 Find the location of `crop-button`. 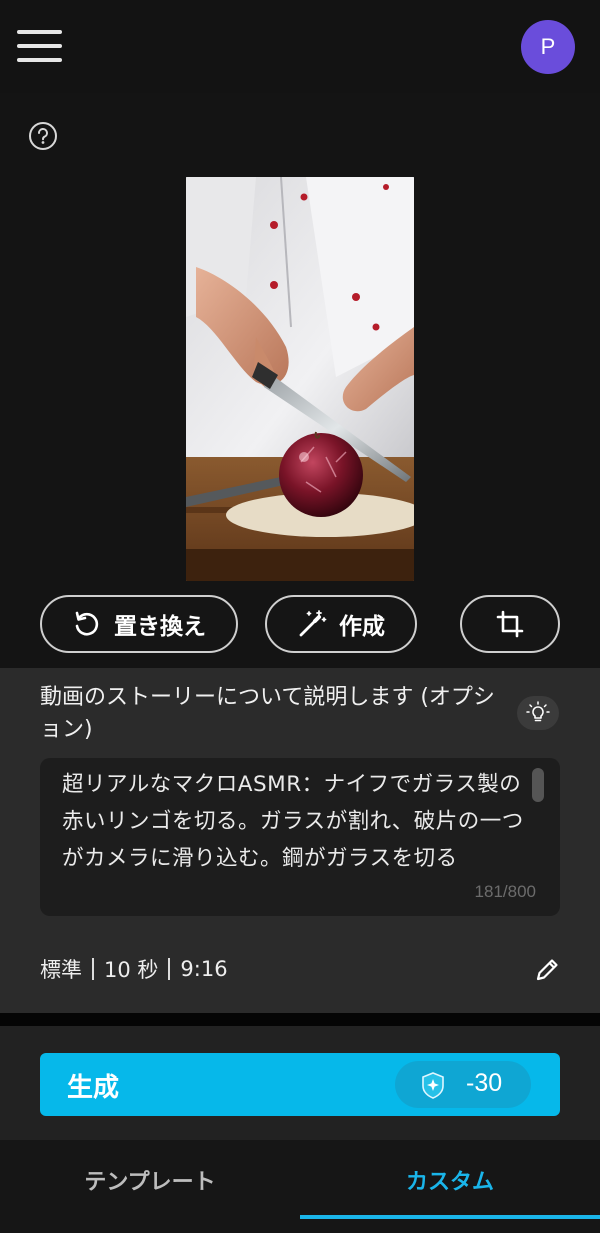

crop-button is located at coordinates (510, 624).